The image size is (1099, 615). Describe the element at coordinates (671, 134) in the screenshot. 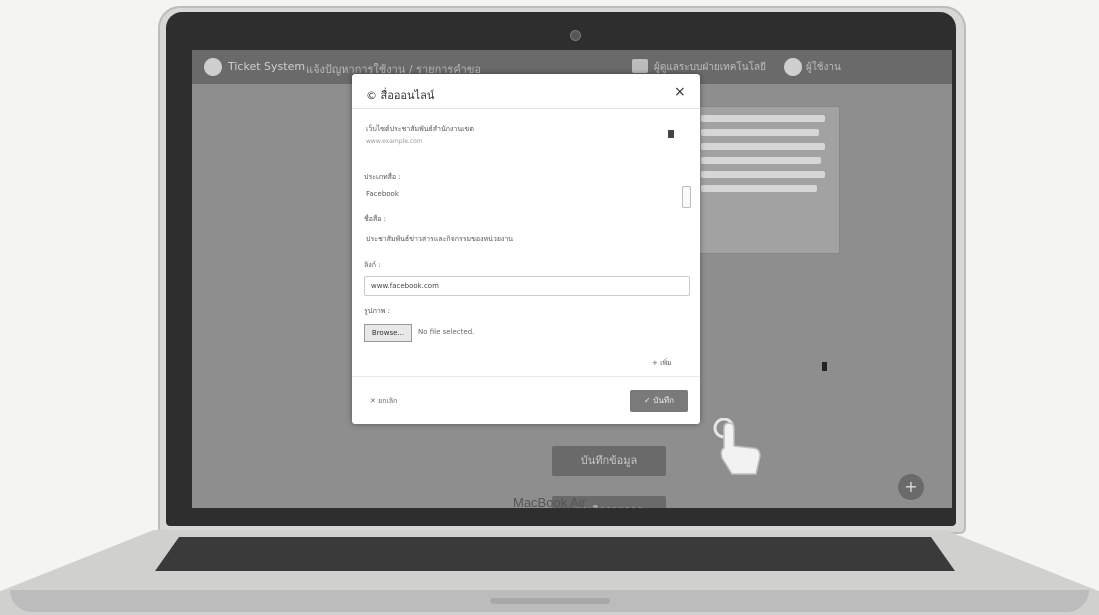

I see `trash-icon` at that location.